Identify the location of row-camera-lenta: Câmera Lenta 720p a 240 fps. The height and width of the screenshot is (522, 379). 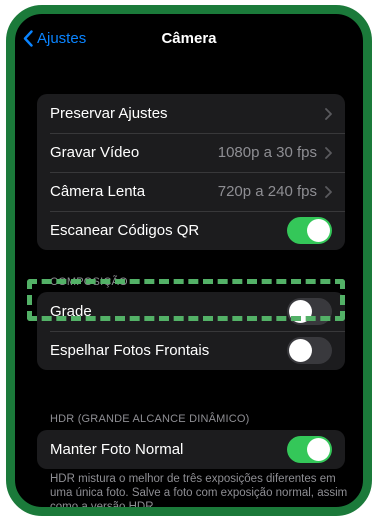
(191, 191).